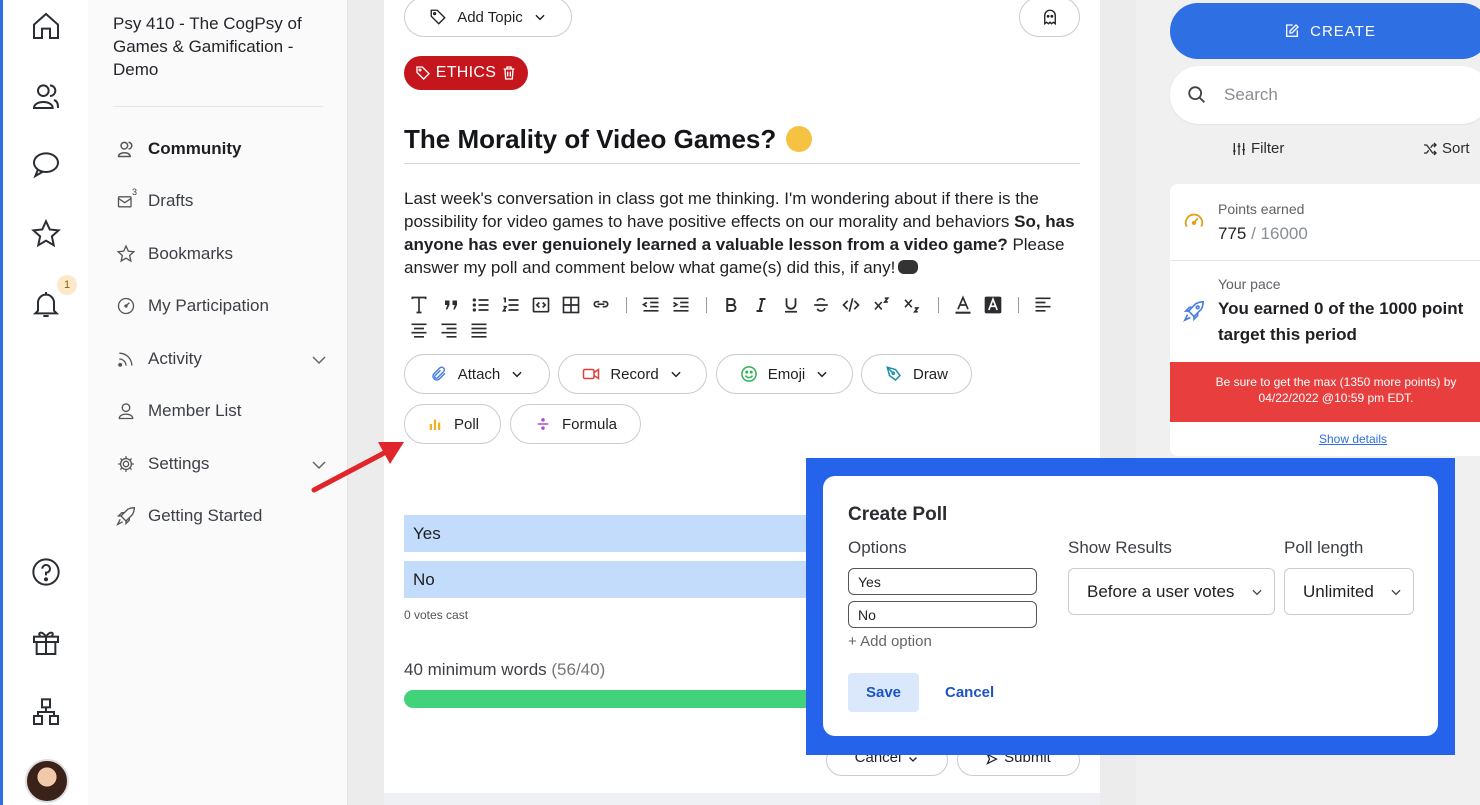  I want to click on dialog-title: Create Poll, so click(898, 514).